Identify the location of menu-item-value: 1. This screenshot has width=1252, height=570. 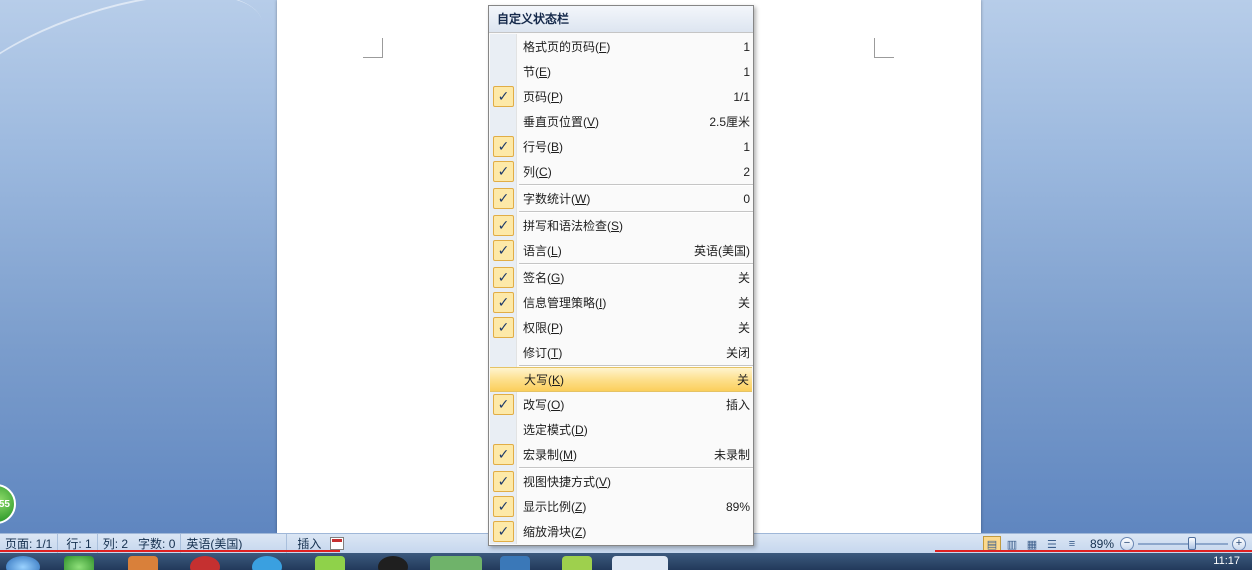
(746, 146).